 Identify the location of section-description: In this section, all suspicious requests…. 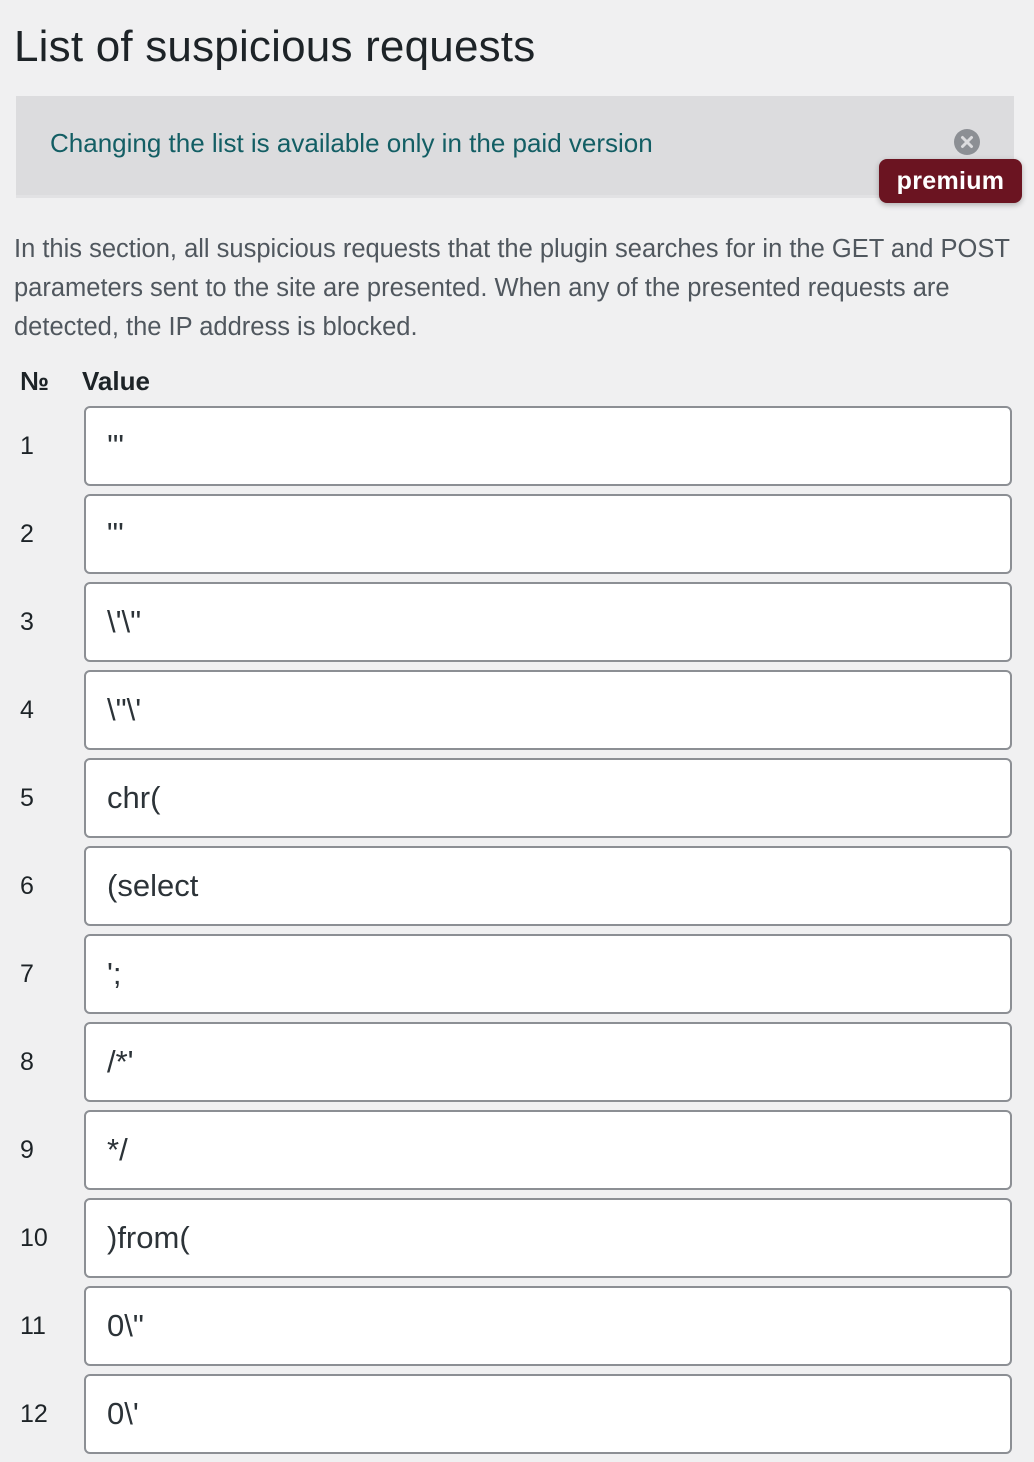
(512, 288).